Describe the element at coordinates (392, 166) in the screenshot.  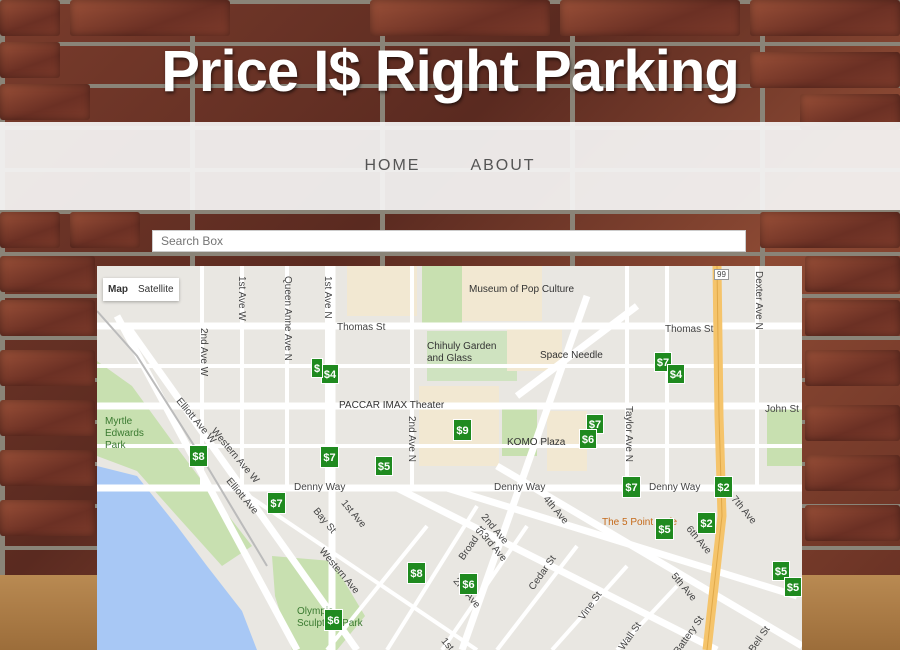
I see `nav-home: HOME` at that location.